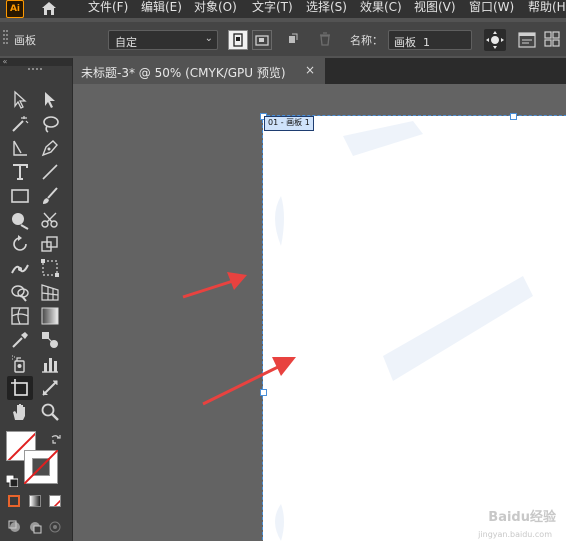 The height and width of the screenshot is (541, 566). I want to click on blend-tool-icon, so click(50, 340).